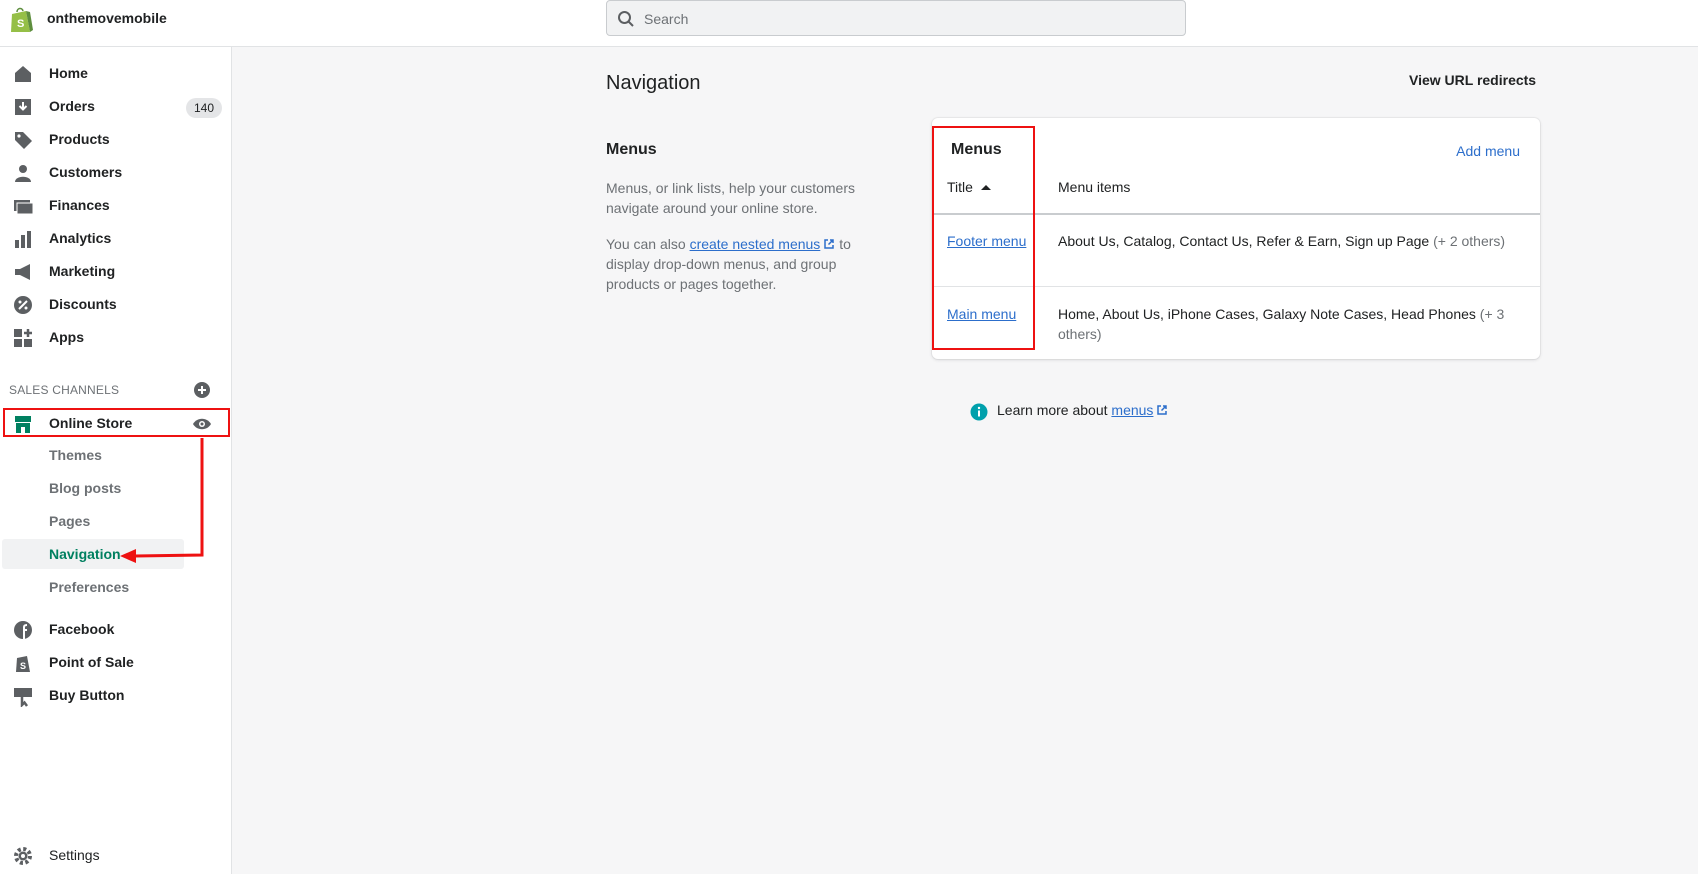 This screenshot has height=874, width=1698. I want to click on sidebar-item-orders: Orders 140, so click(116, 106).